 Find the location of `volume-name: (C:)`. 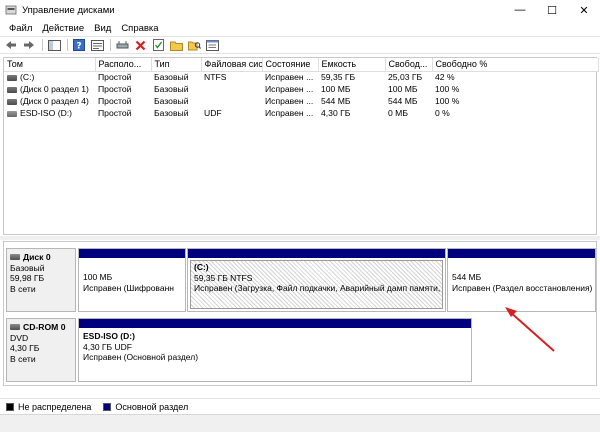

volume-name: (C:) is located at coordinates (27, 77).